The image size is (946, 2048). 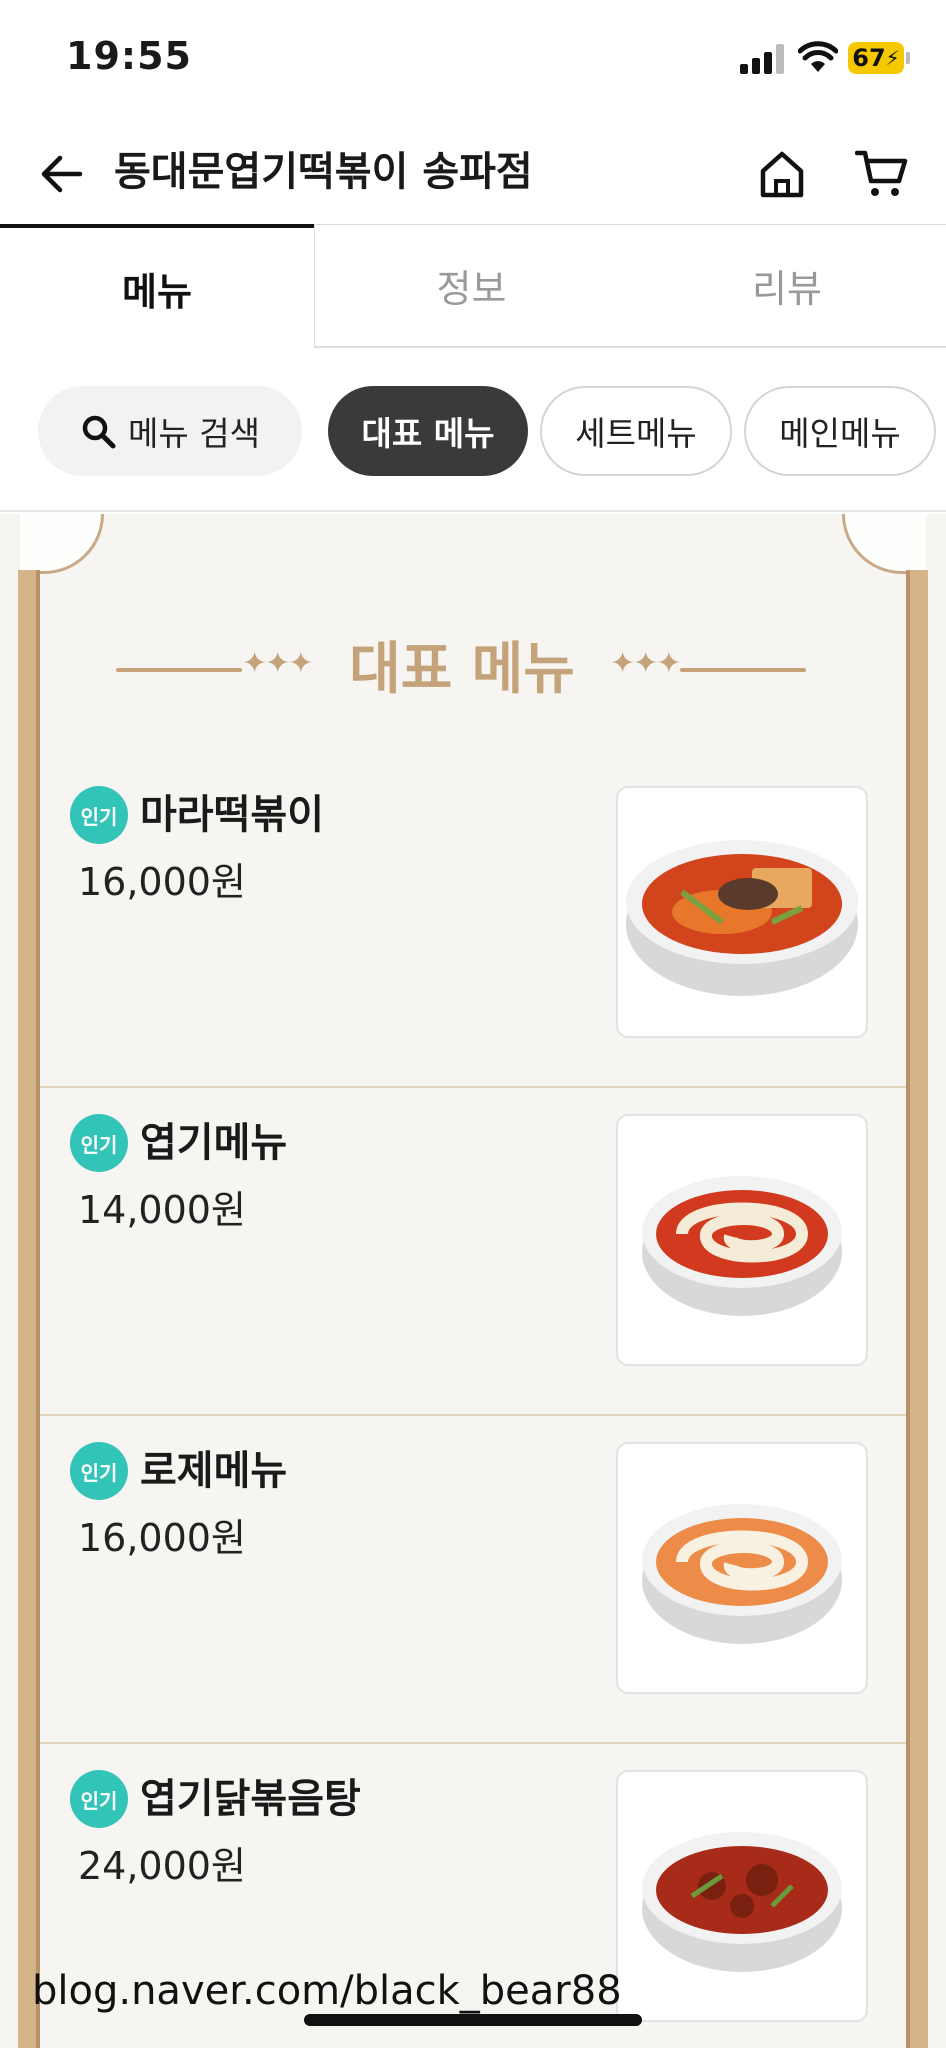 What do you see at coordinates (762, 59) in the screenshot?
I see `cellular-signal-icon` at bounding box center [762, 59].